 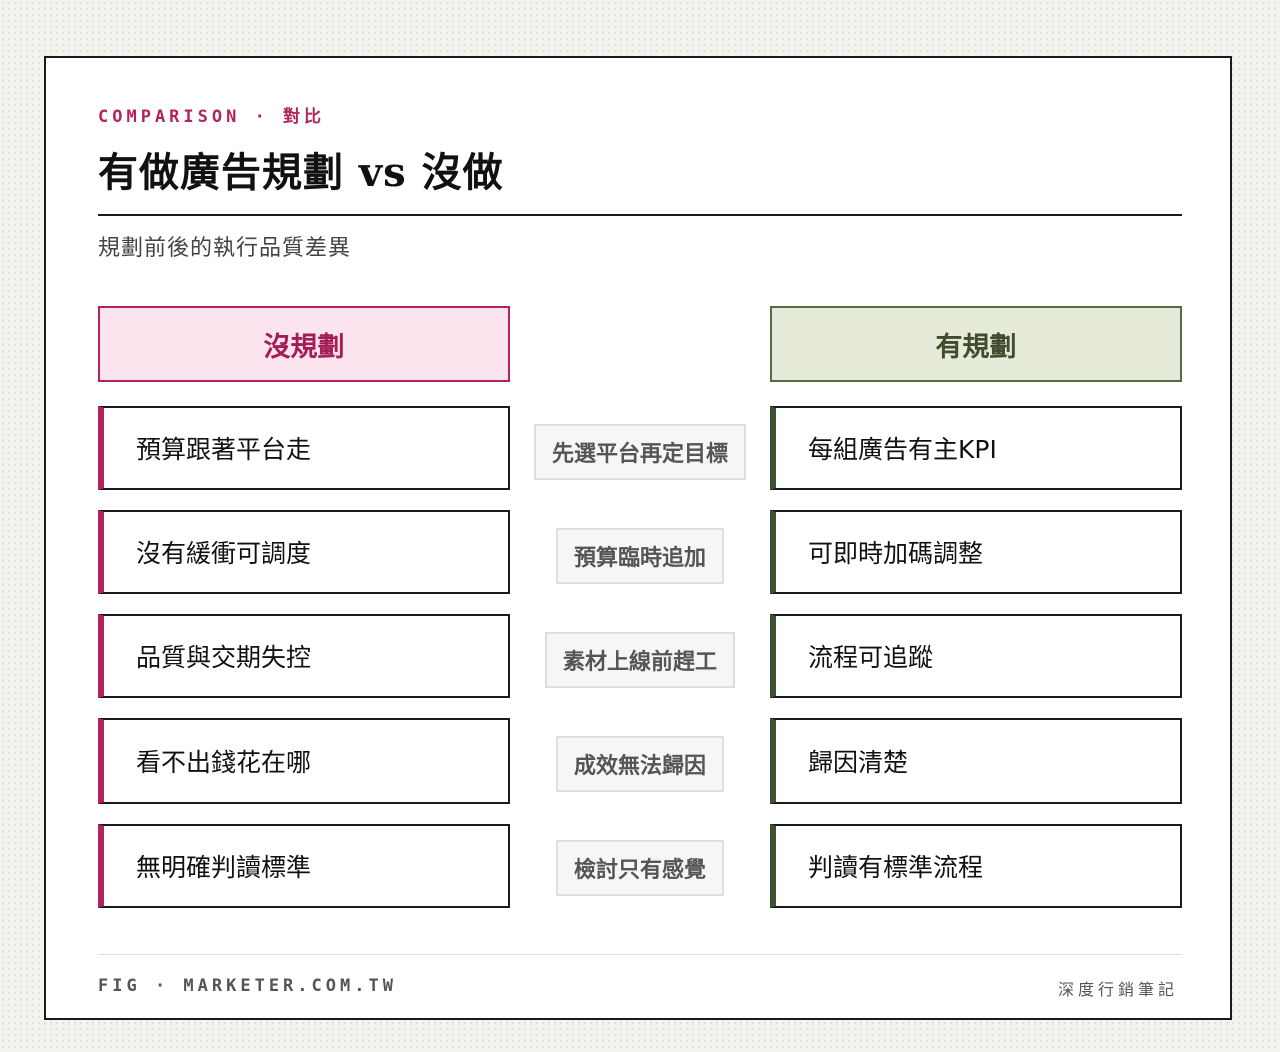 What do you see at coordinates (304, 344) in the screenshot?
I see `column-header-no-plan: 沒規劃` at bounding box center [304, 344].